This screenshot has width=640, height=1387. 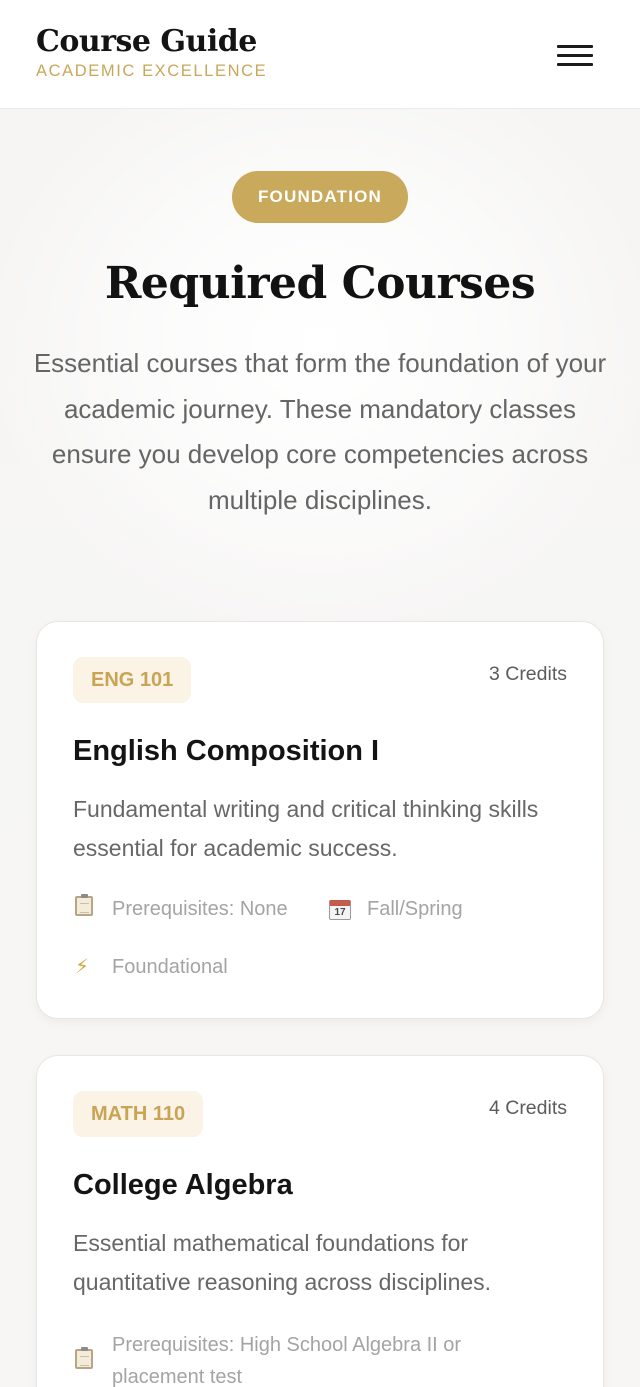 I want to click on brand-subtitle: ACADEMIC EXCELLENCE, so click(x=152, y=71).